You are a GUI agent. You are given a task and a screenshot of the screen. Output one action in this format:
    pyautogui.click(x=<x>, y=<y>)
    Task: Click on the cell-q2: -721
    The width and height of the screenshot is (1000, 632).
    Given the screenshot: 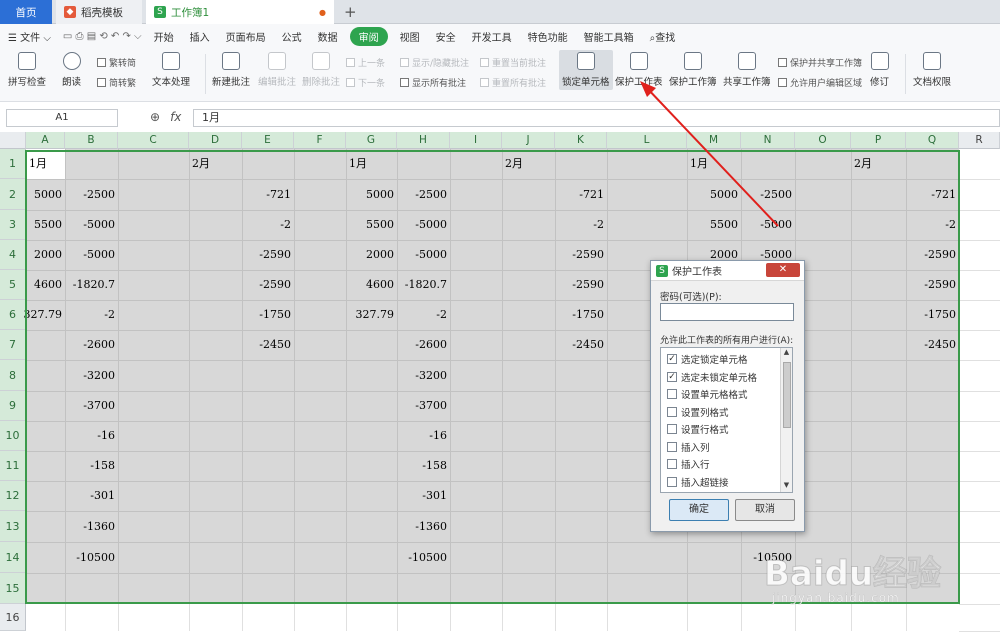 What is the action you would take?
    pyautogui.click(x=943, y=194)
    